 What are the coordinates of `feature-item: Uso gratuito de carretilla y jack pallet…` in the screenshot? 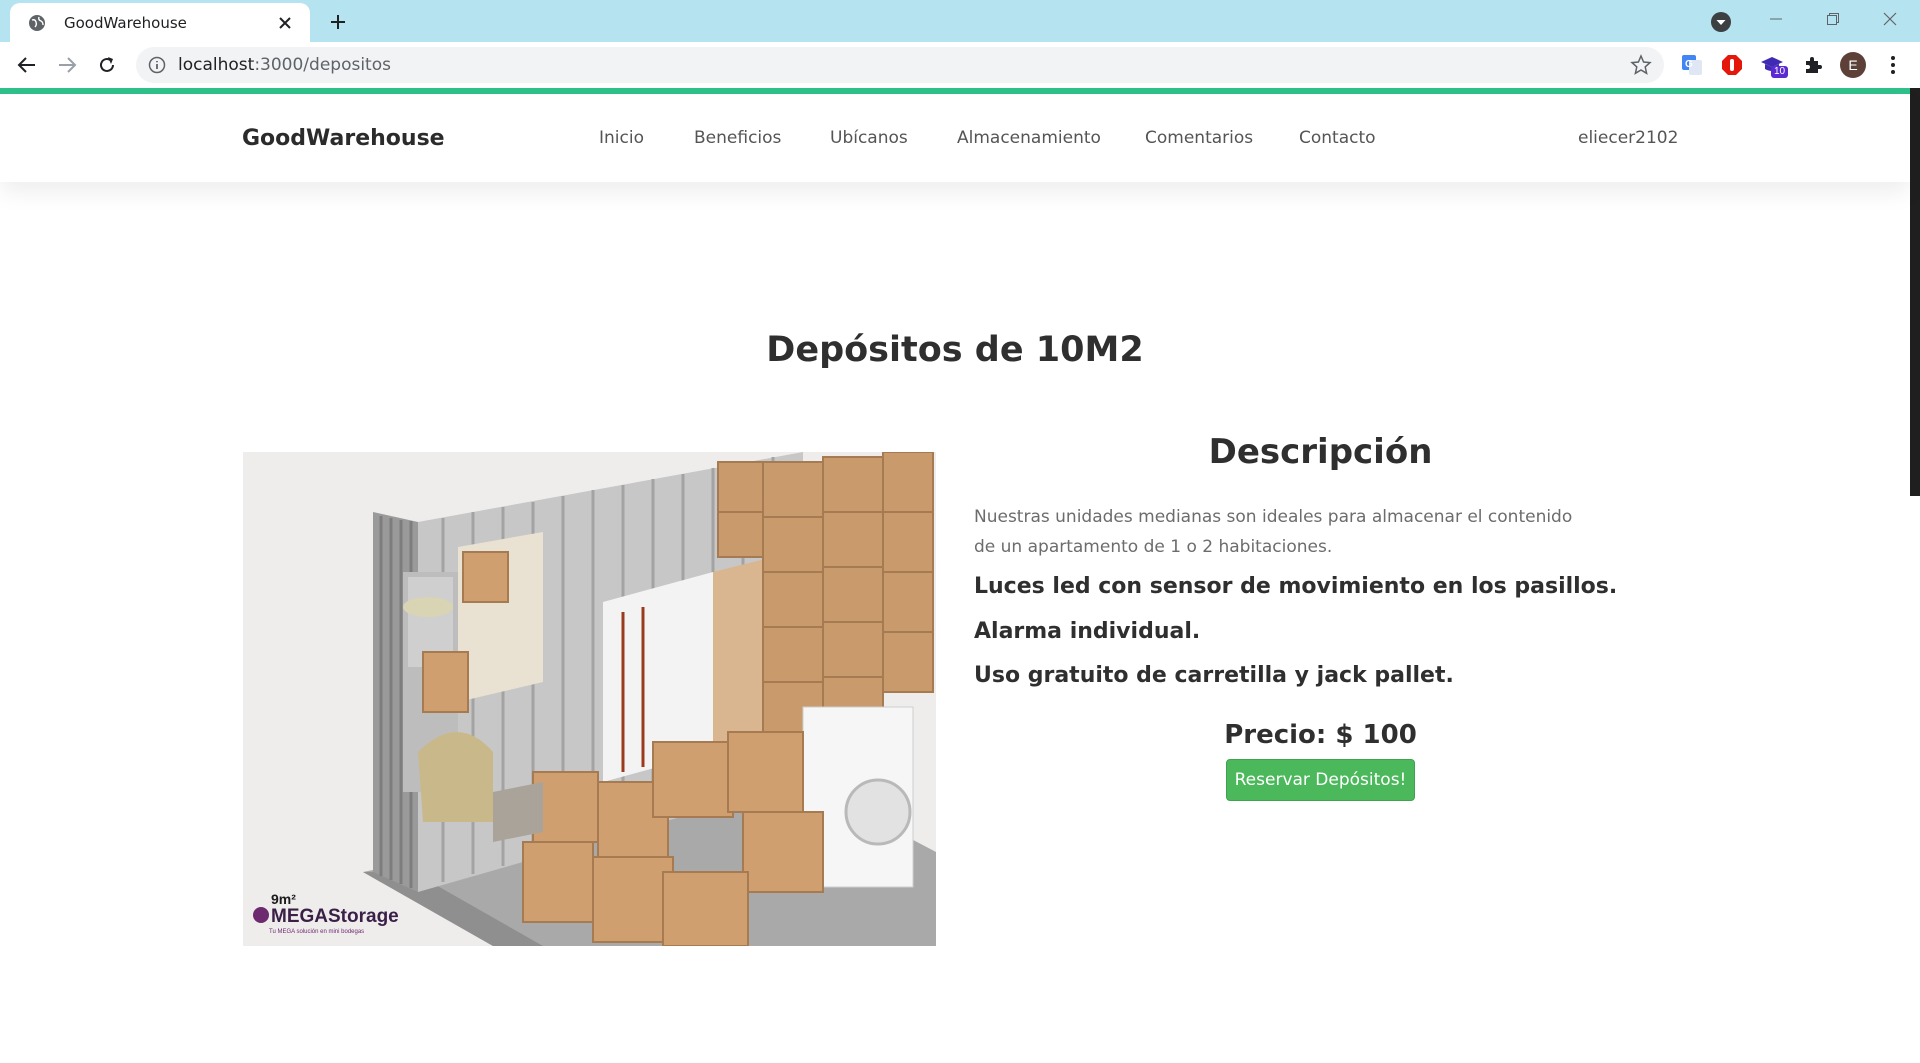 It's located at (1214, 675).